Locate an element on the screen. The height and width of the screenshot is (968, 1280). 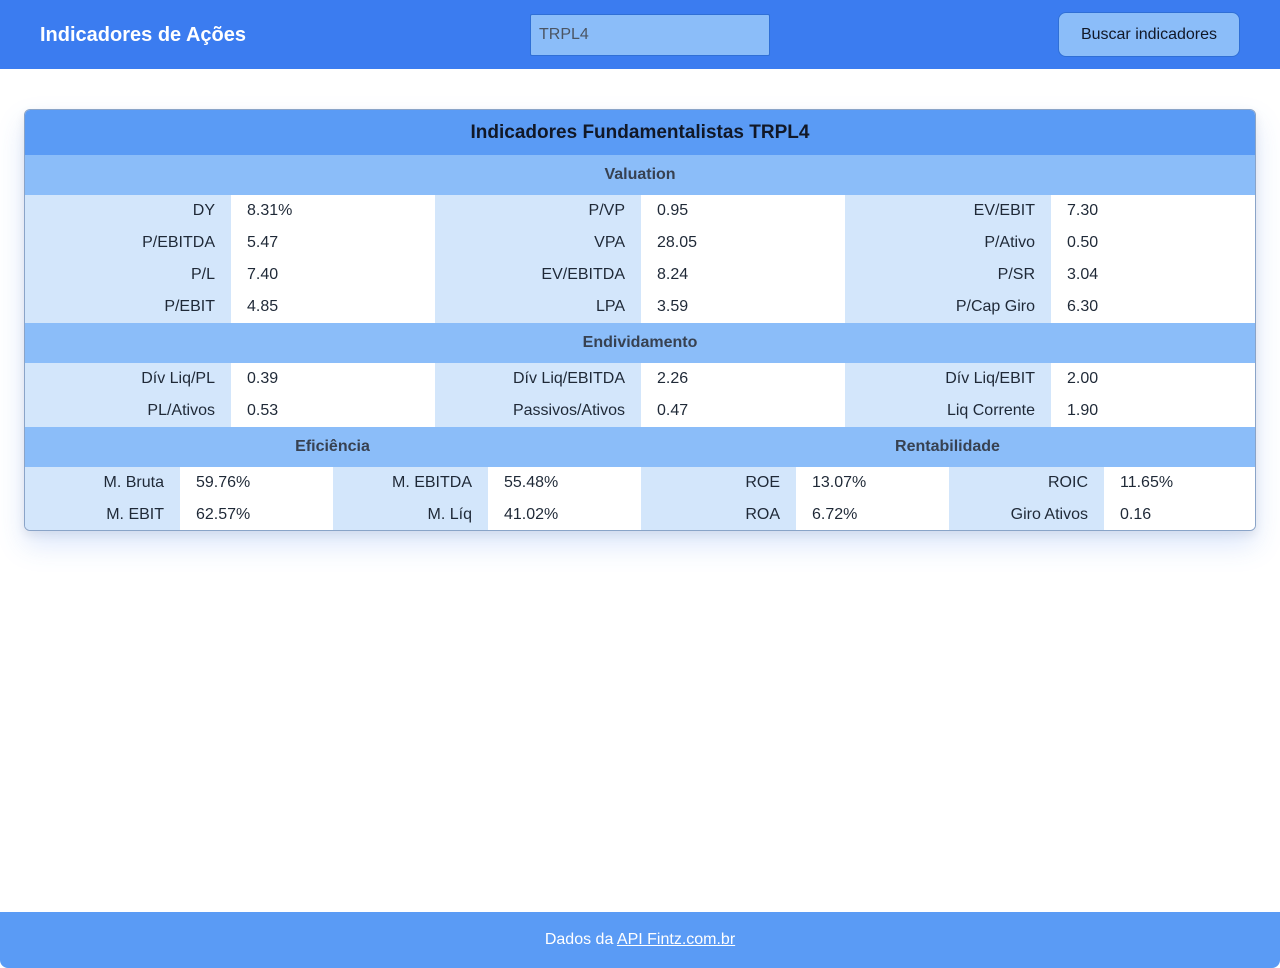
eficiencia-rentabilidade-indicator-label: M. Bruta is located at coordinates (102, 483).